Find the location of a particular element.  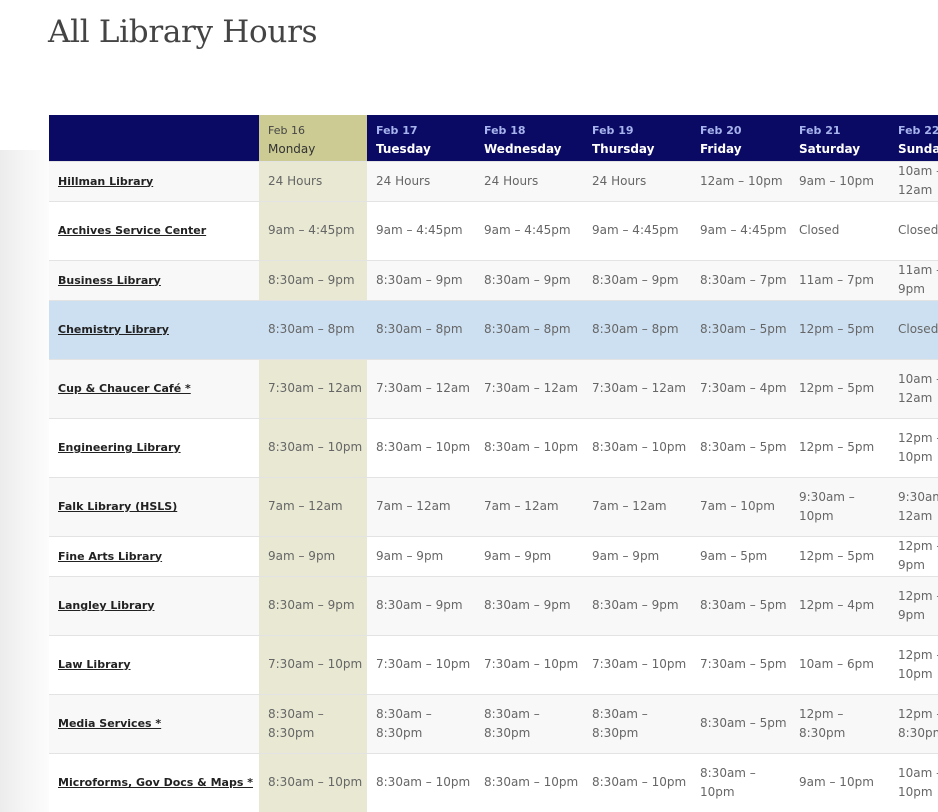

header-day: Wednesday is located at coordinates (523, 149).